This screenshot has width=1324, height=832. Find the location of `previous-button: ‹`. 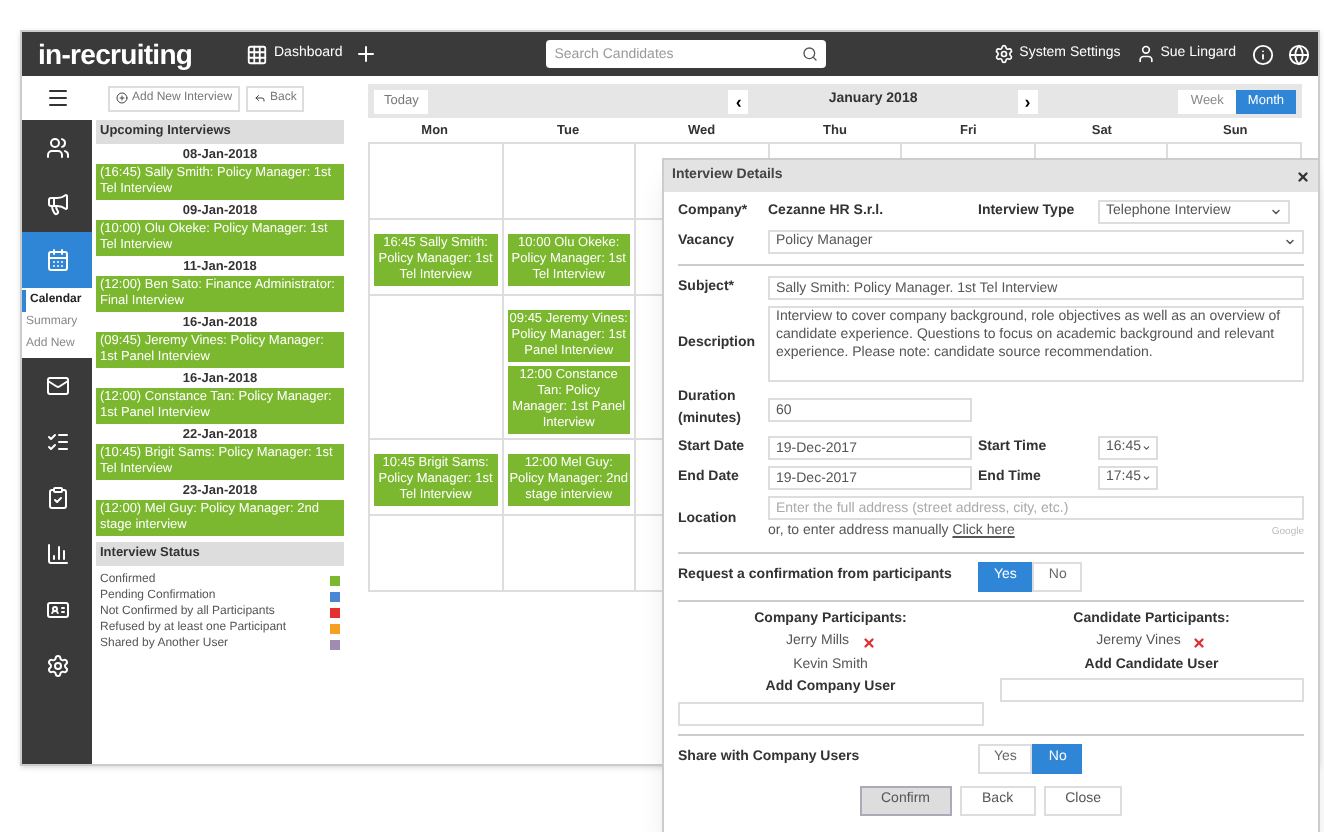

previous-button: ‹ is located at coordinates (738, 101).